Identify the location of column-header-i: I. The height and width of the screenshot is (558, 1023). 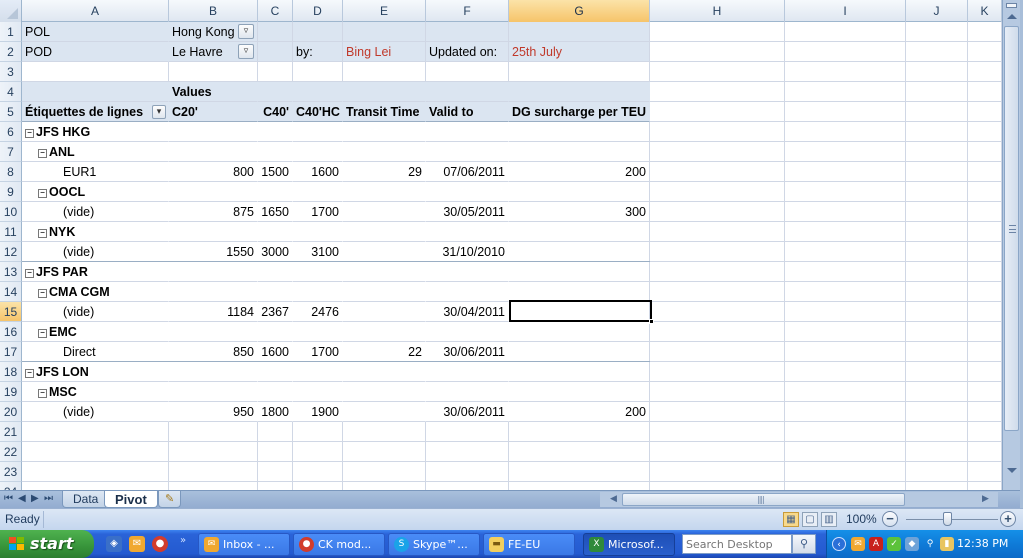
(845, 11).